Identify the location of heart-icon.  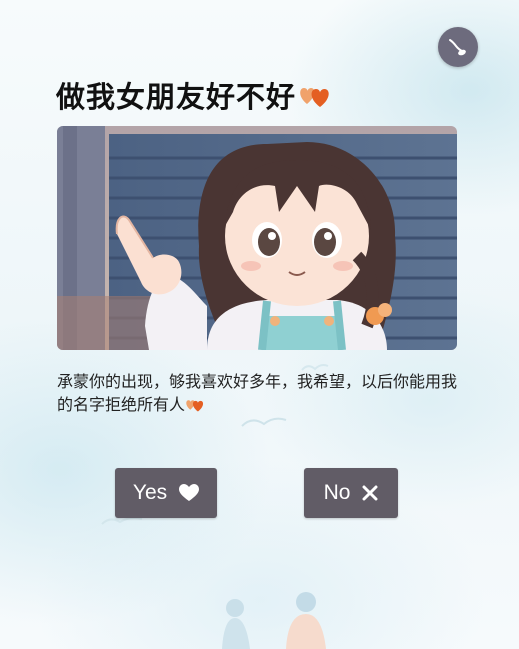
(189, 492).